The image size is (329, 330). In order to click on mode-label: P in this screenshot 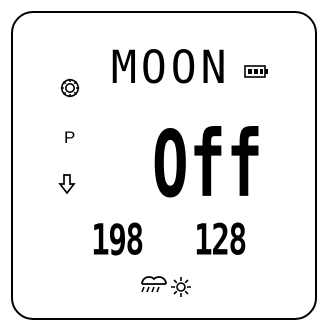, I will do `click(70, 137)`.